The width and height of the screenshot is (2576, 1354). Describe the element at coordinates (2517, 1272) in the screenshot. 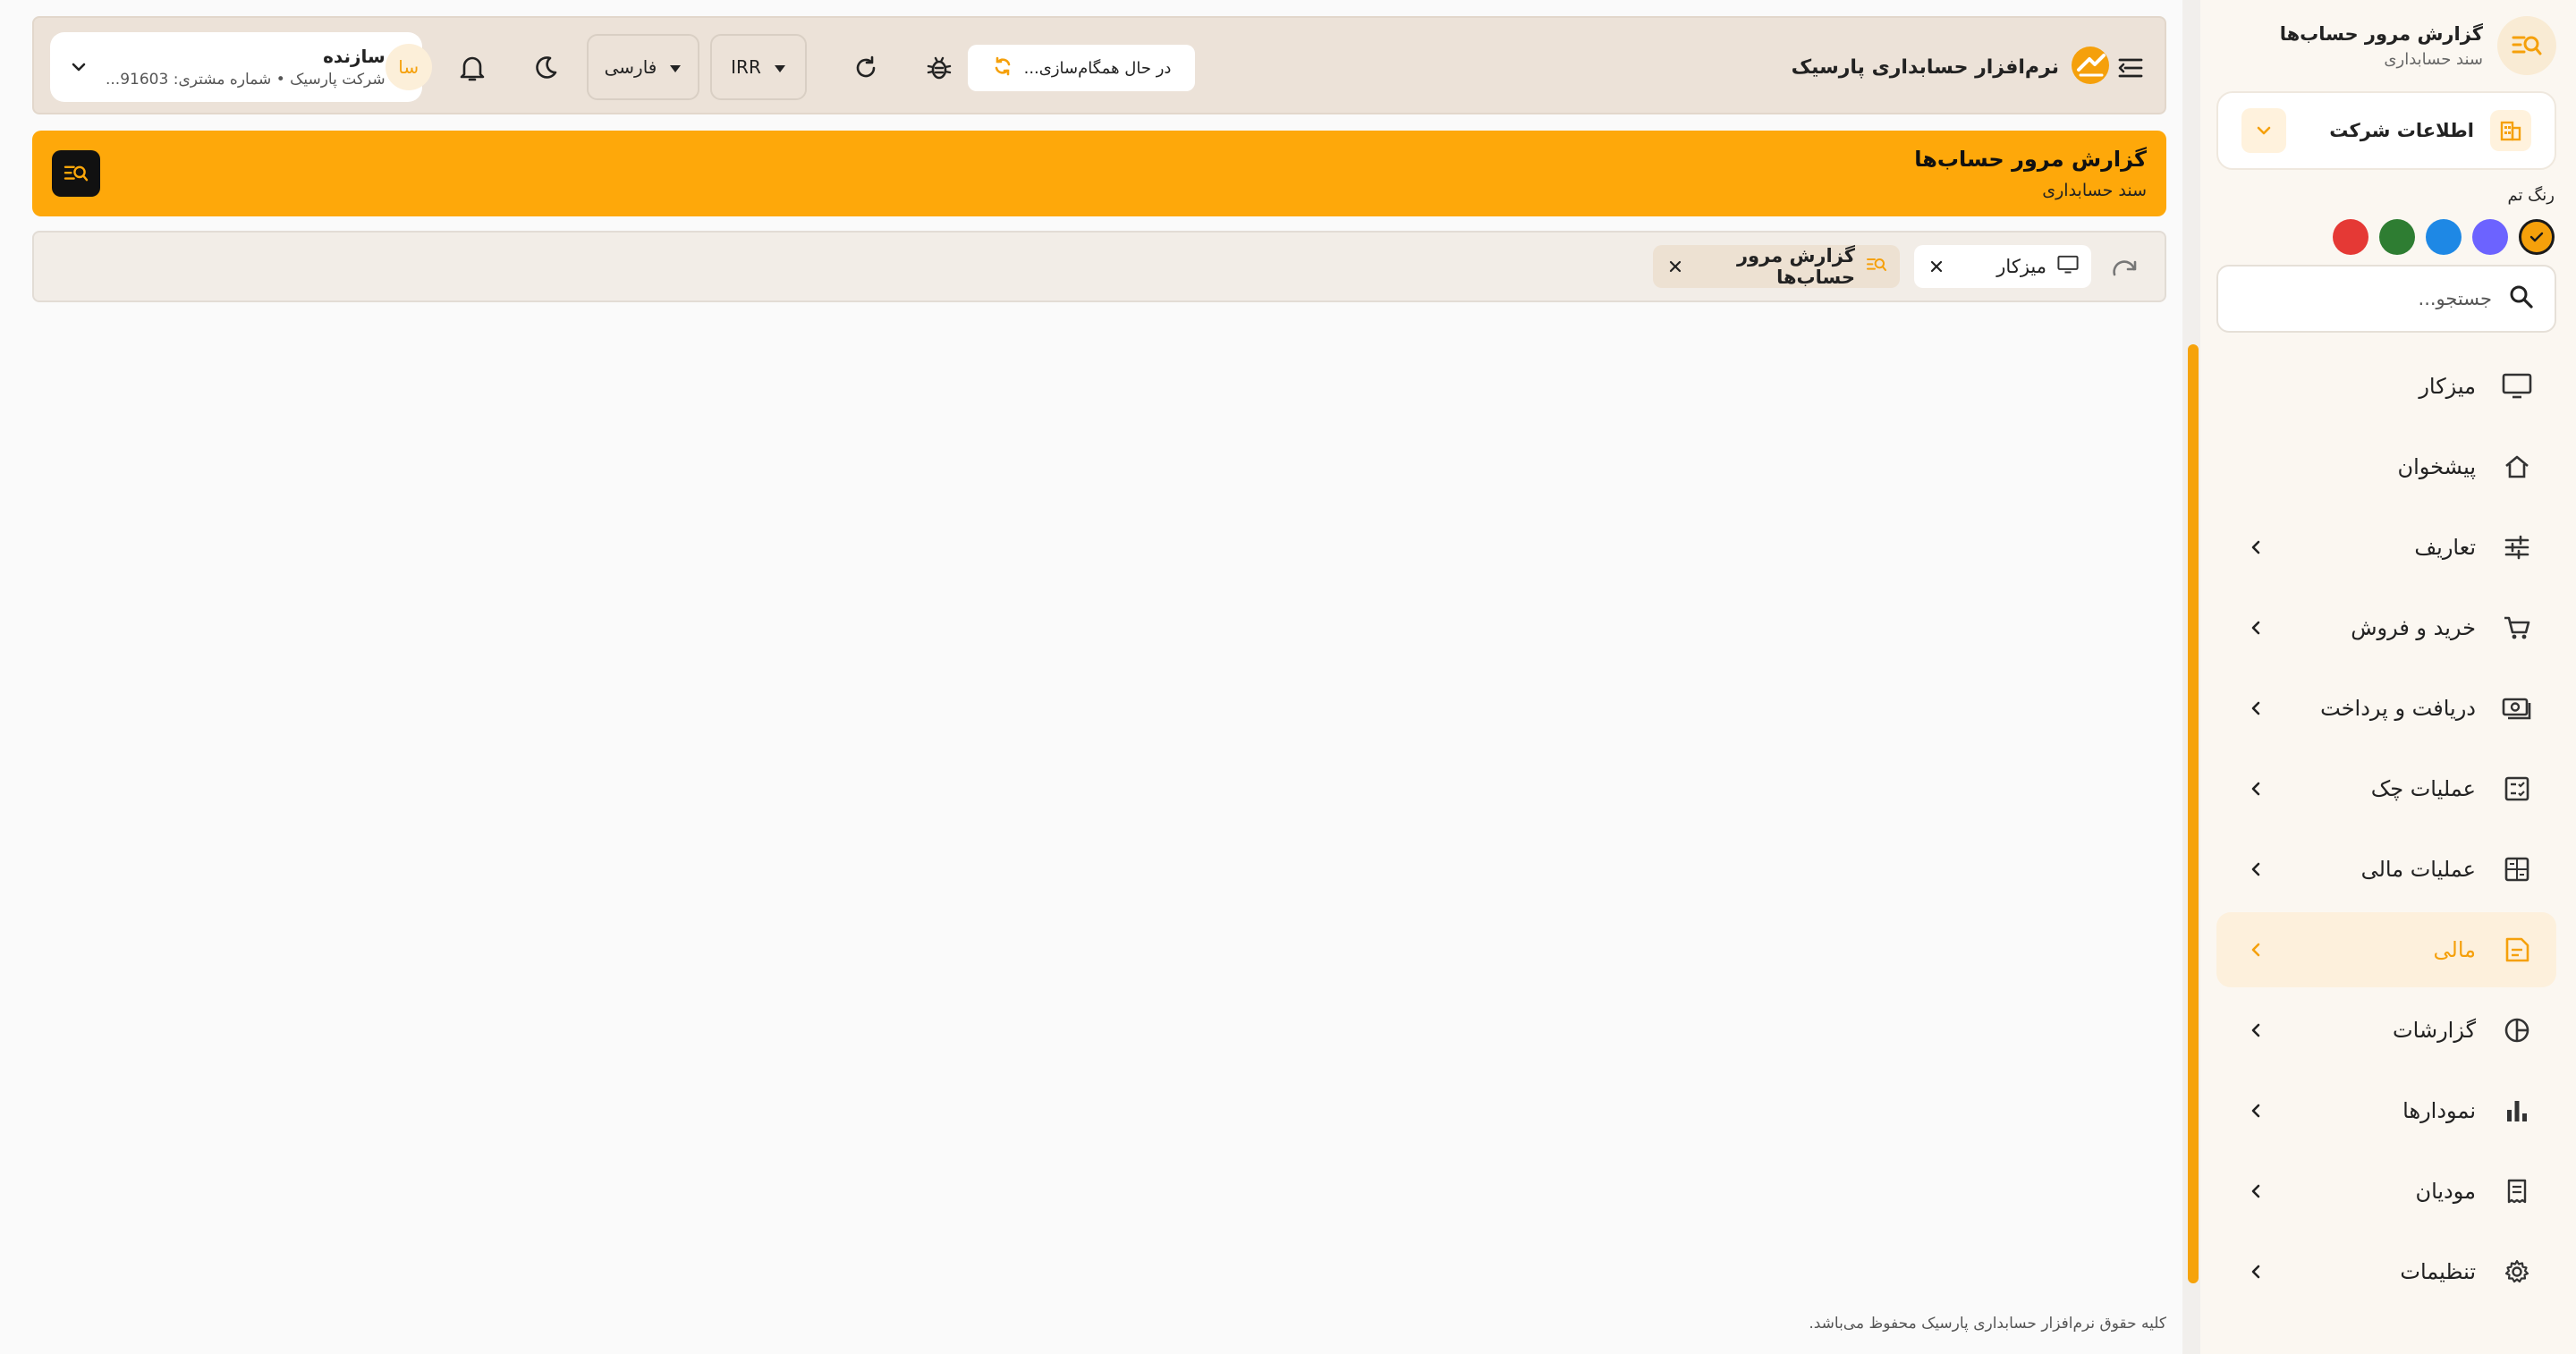

I see `gear-icon` at that location.